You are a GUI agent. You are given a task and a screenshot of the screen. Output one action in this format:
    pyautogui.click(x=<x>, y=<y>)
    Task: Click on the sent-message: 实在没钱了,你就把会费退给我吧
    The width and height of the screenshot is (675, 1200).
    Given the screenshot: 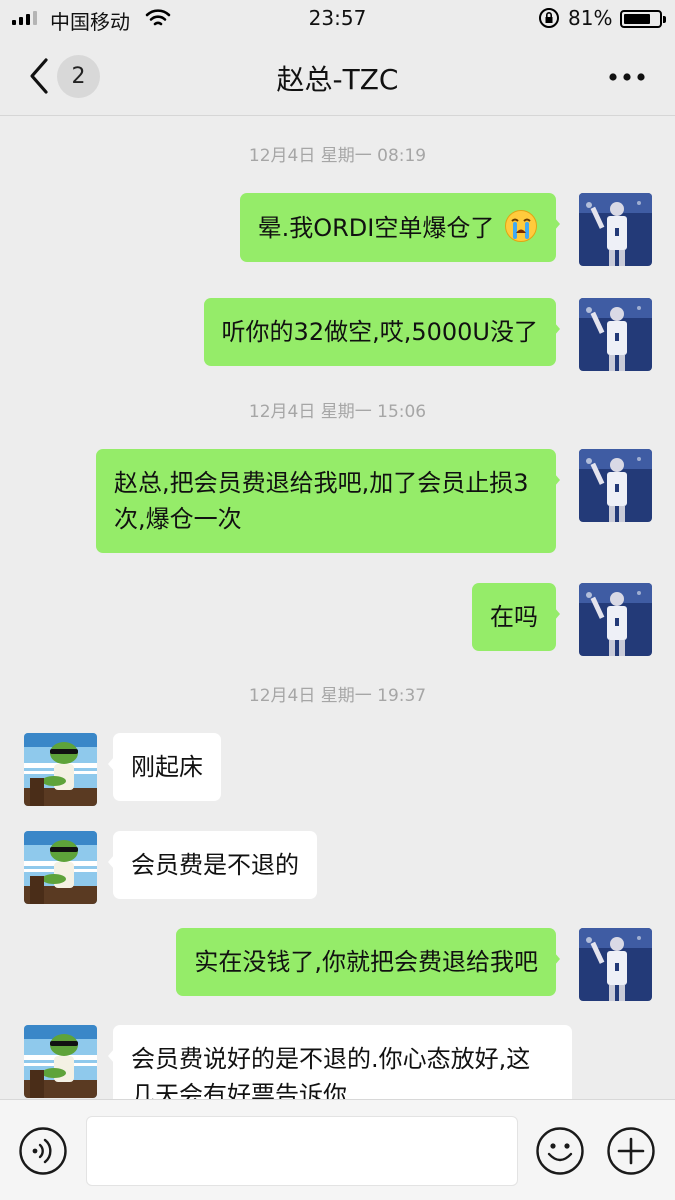 What is the action you would take?
    pyautogui.click(x=368, y=962)
    